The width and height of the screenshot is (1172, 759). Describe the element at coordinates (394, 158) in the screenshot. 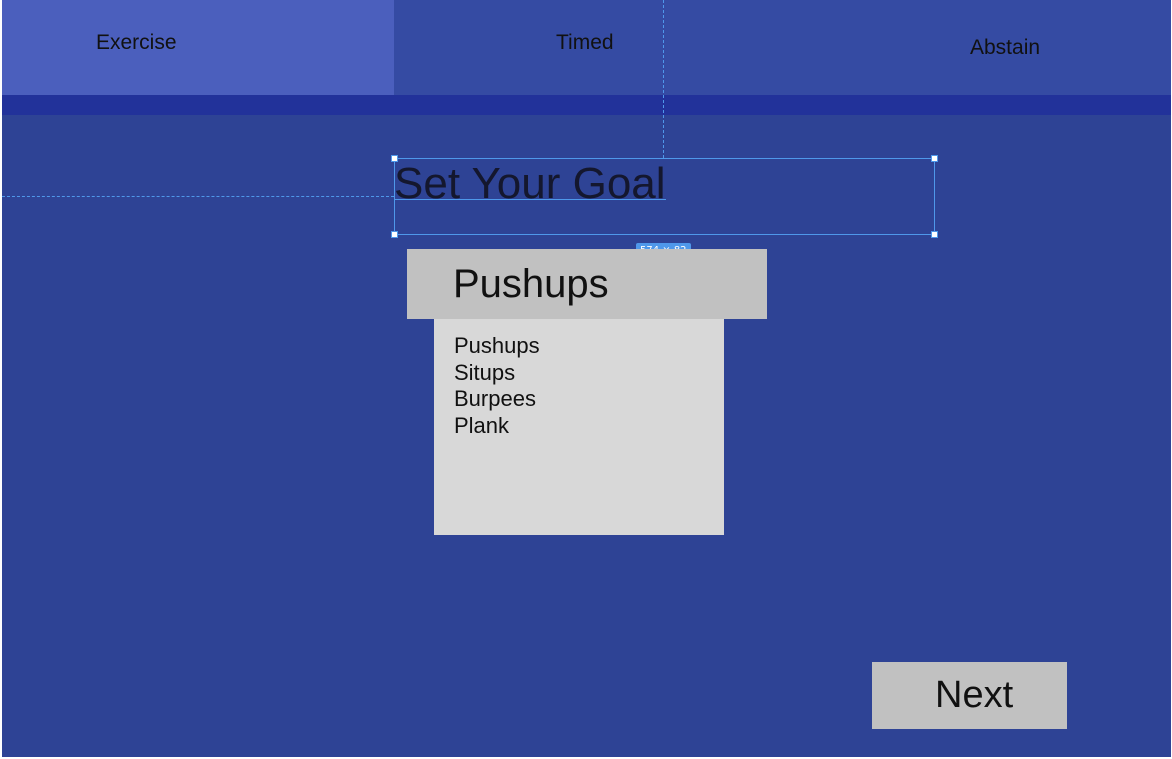

I see `resize-handle-top-left` at that location.